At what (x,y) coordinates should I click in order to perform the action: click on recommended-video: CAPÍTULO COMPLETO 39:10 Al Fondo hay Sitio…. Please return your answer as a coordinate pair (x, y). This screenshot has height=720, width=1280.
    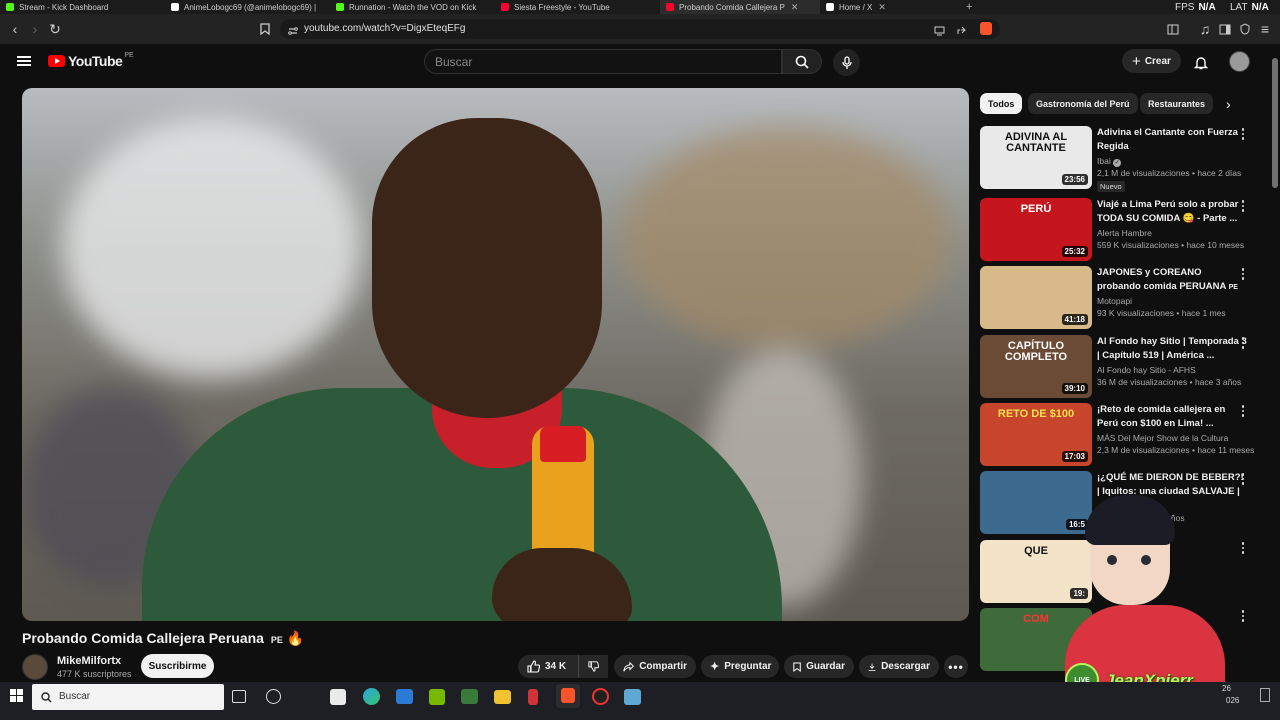
    Looking at the image, I should click on (1120, 367).